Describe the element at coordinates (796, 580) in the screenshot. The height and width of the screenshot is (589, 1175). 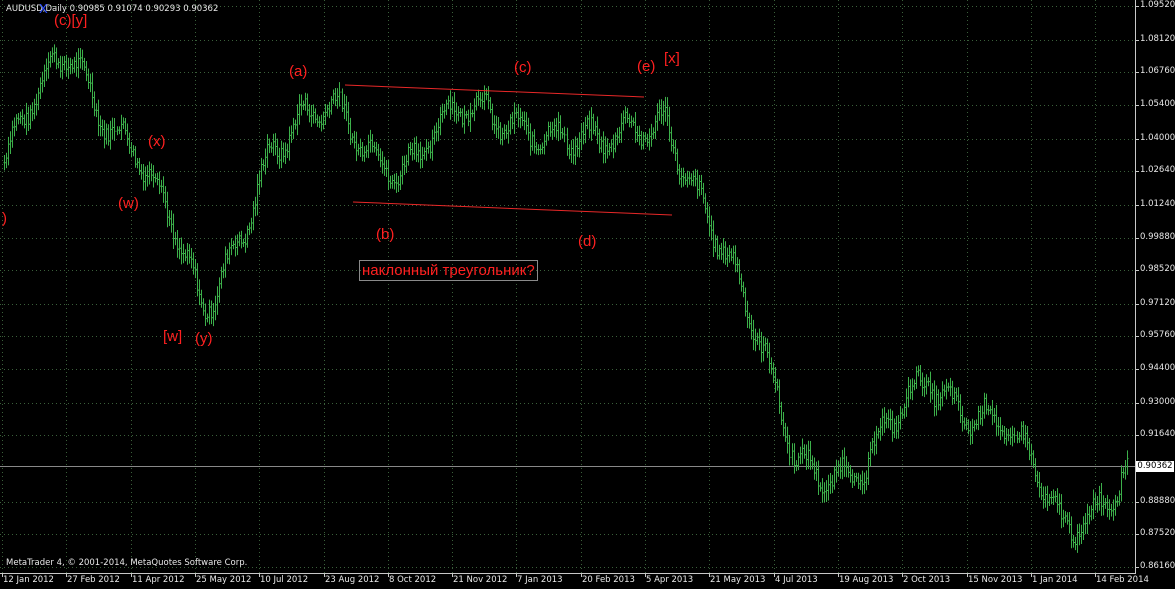
I see `time-tick-label: 4 Jul 2013` at that location.